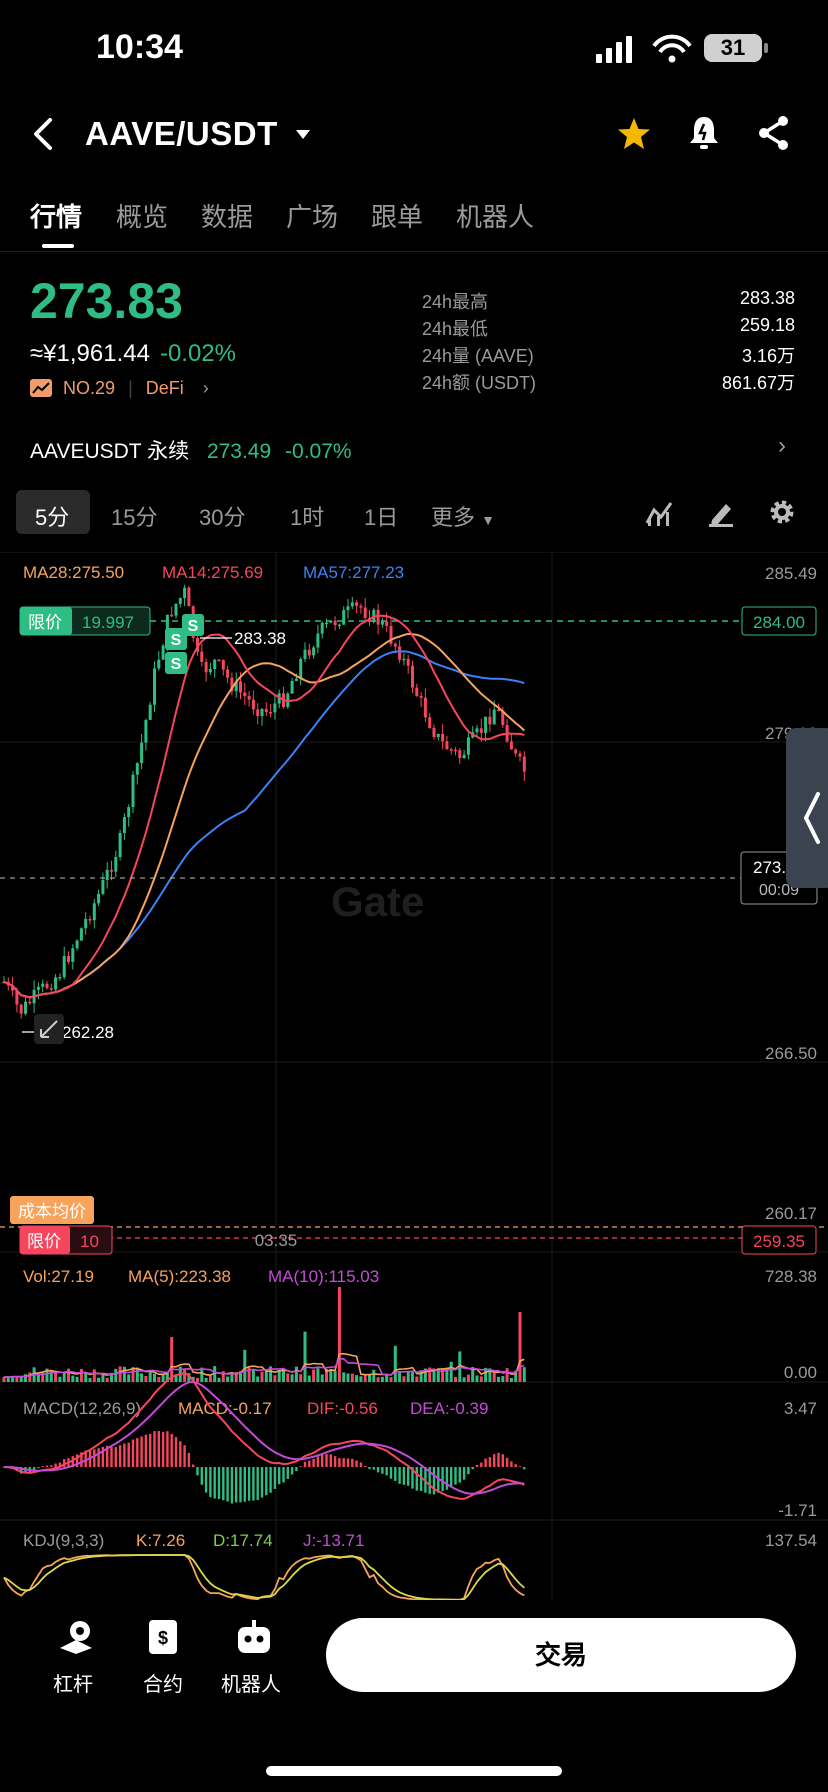 This screenshot has width=828, height=1792. What do you see at coordinates (782, 512) in the screenshot?
I see `settings-gear-icon` at bounding box center [782, 512].